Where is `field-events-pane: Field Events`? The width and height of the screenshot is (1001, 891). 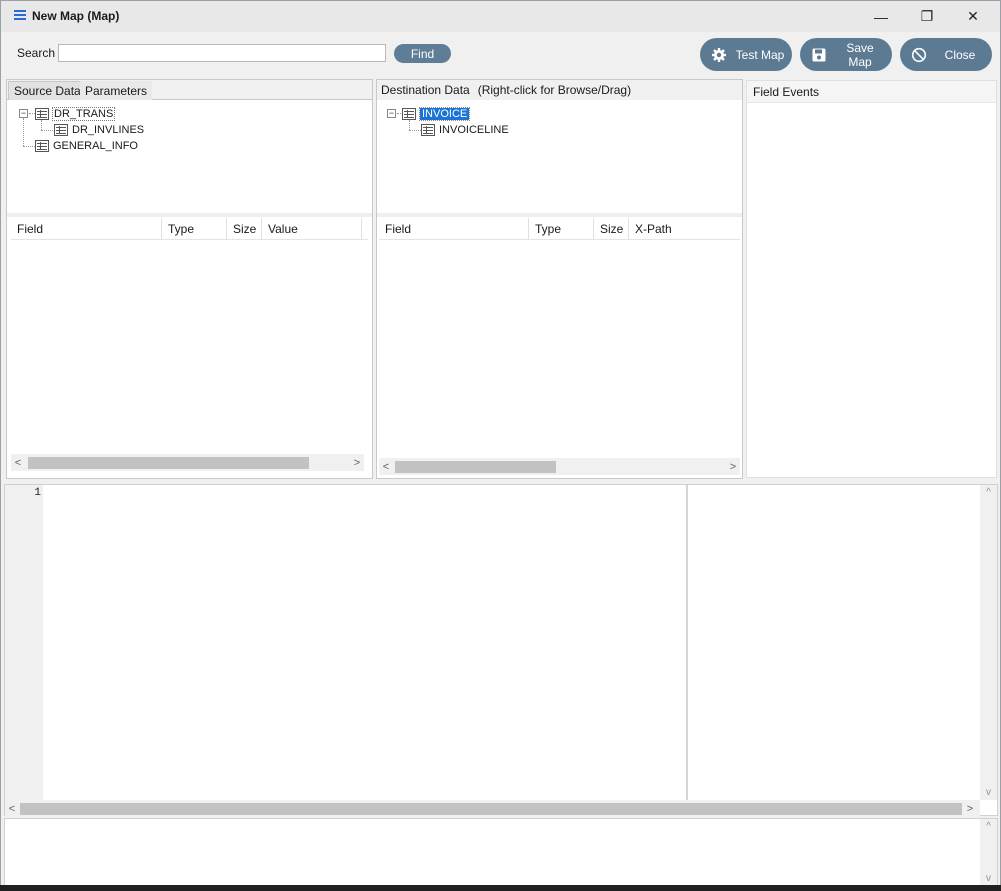 field-events-pane: Field Events is located at coordinates (871, 279).